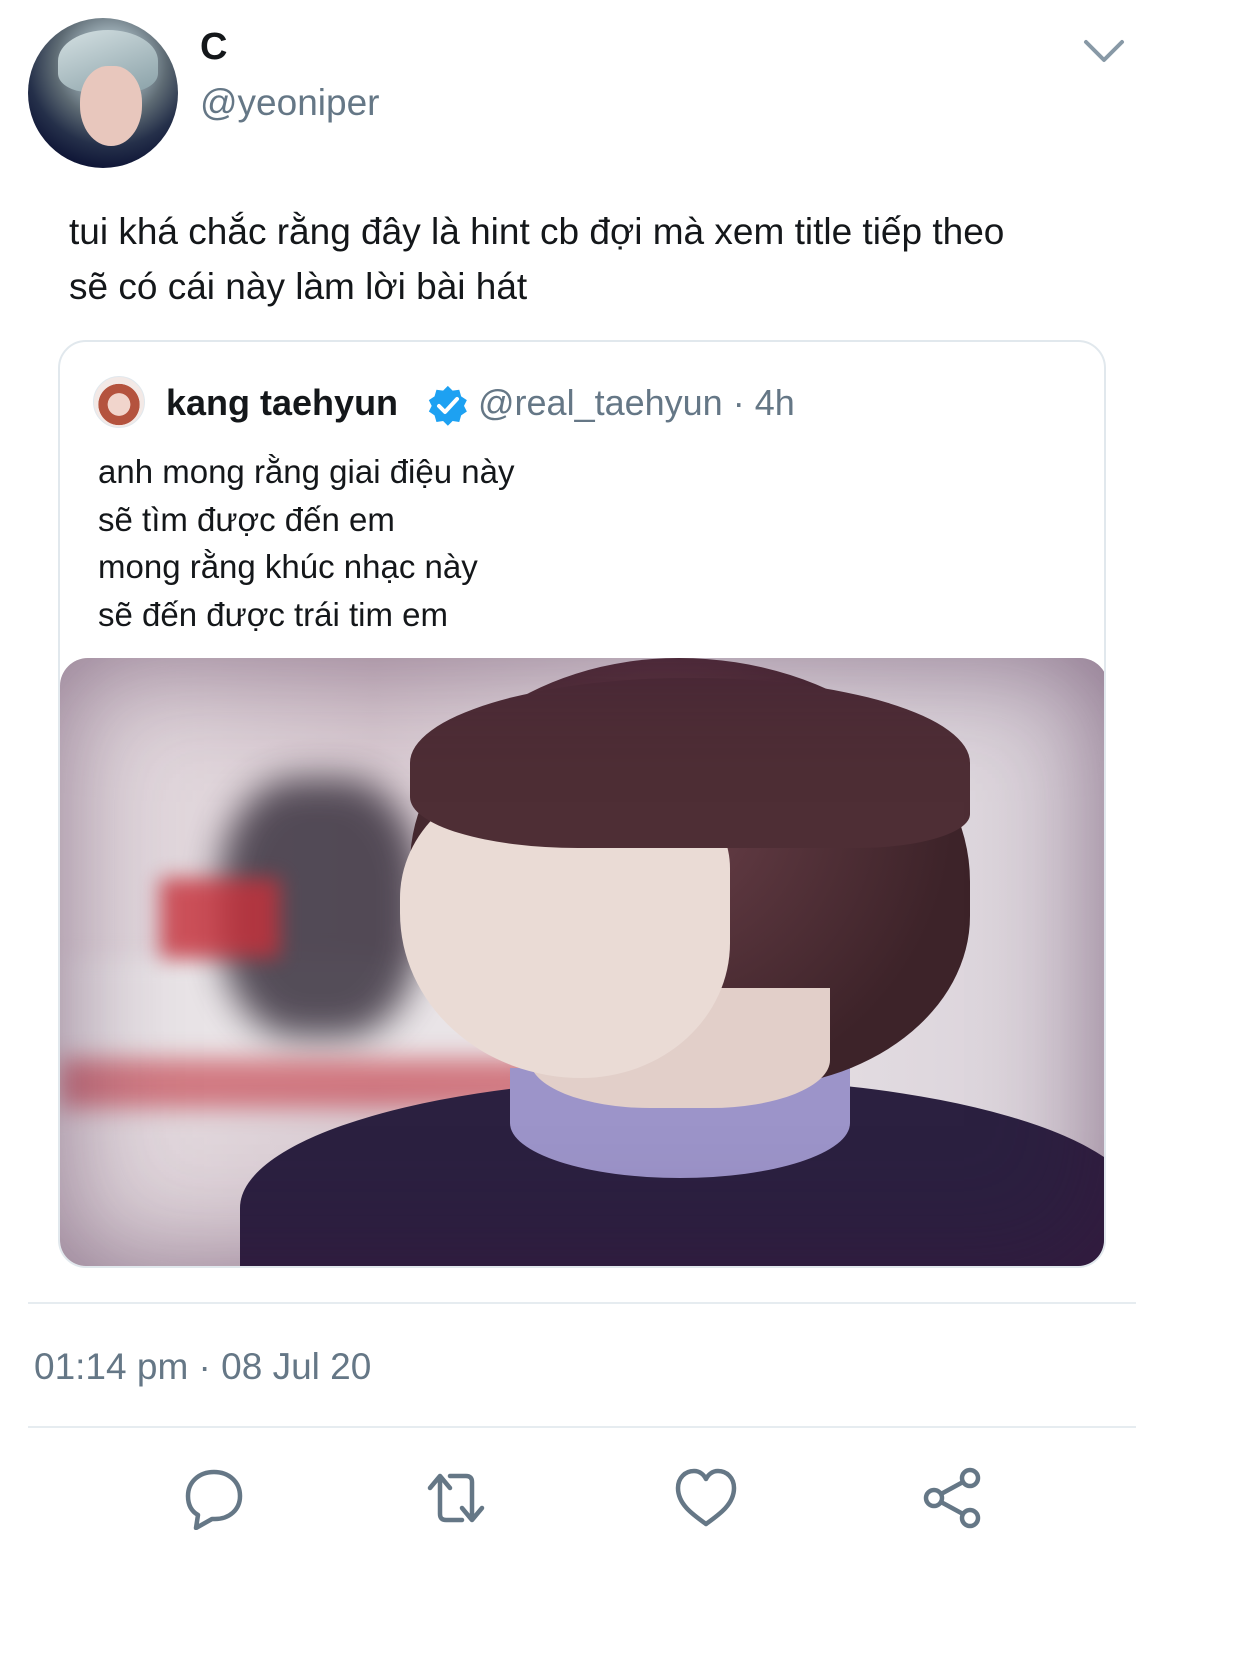 Image resolution: width=1242 pixels, height=1671 pixels. I want to click on quoted-text-line: sẽ tìm được đến em, so click(246, 519).